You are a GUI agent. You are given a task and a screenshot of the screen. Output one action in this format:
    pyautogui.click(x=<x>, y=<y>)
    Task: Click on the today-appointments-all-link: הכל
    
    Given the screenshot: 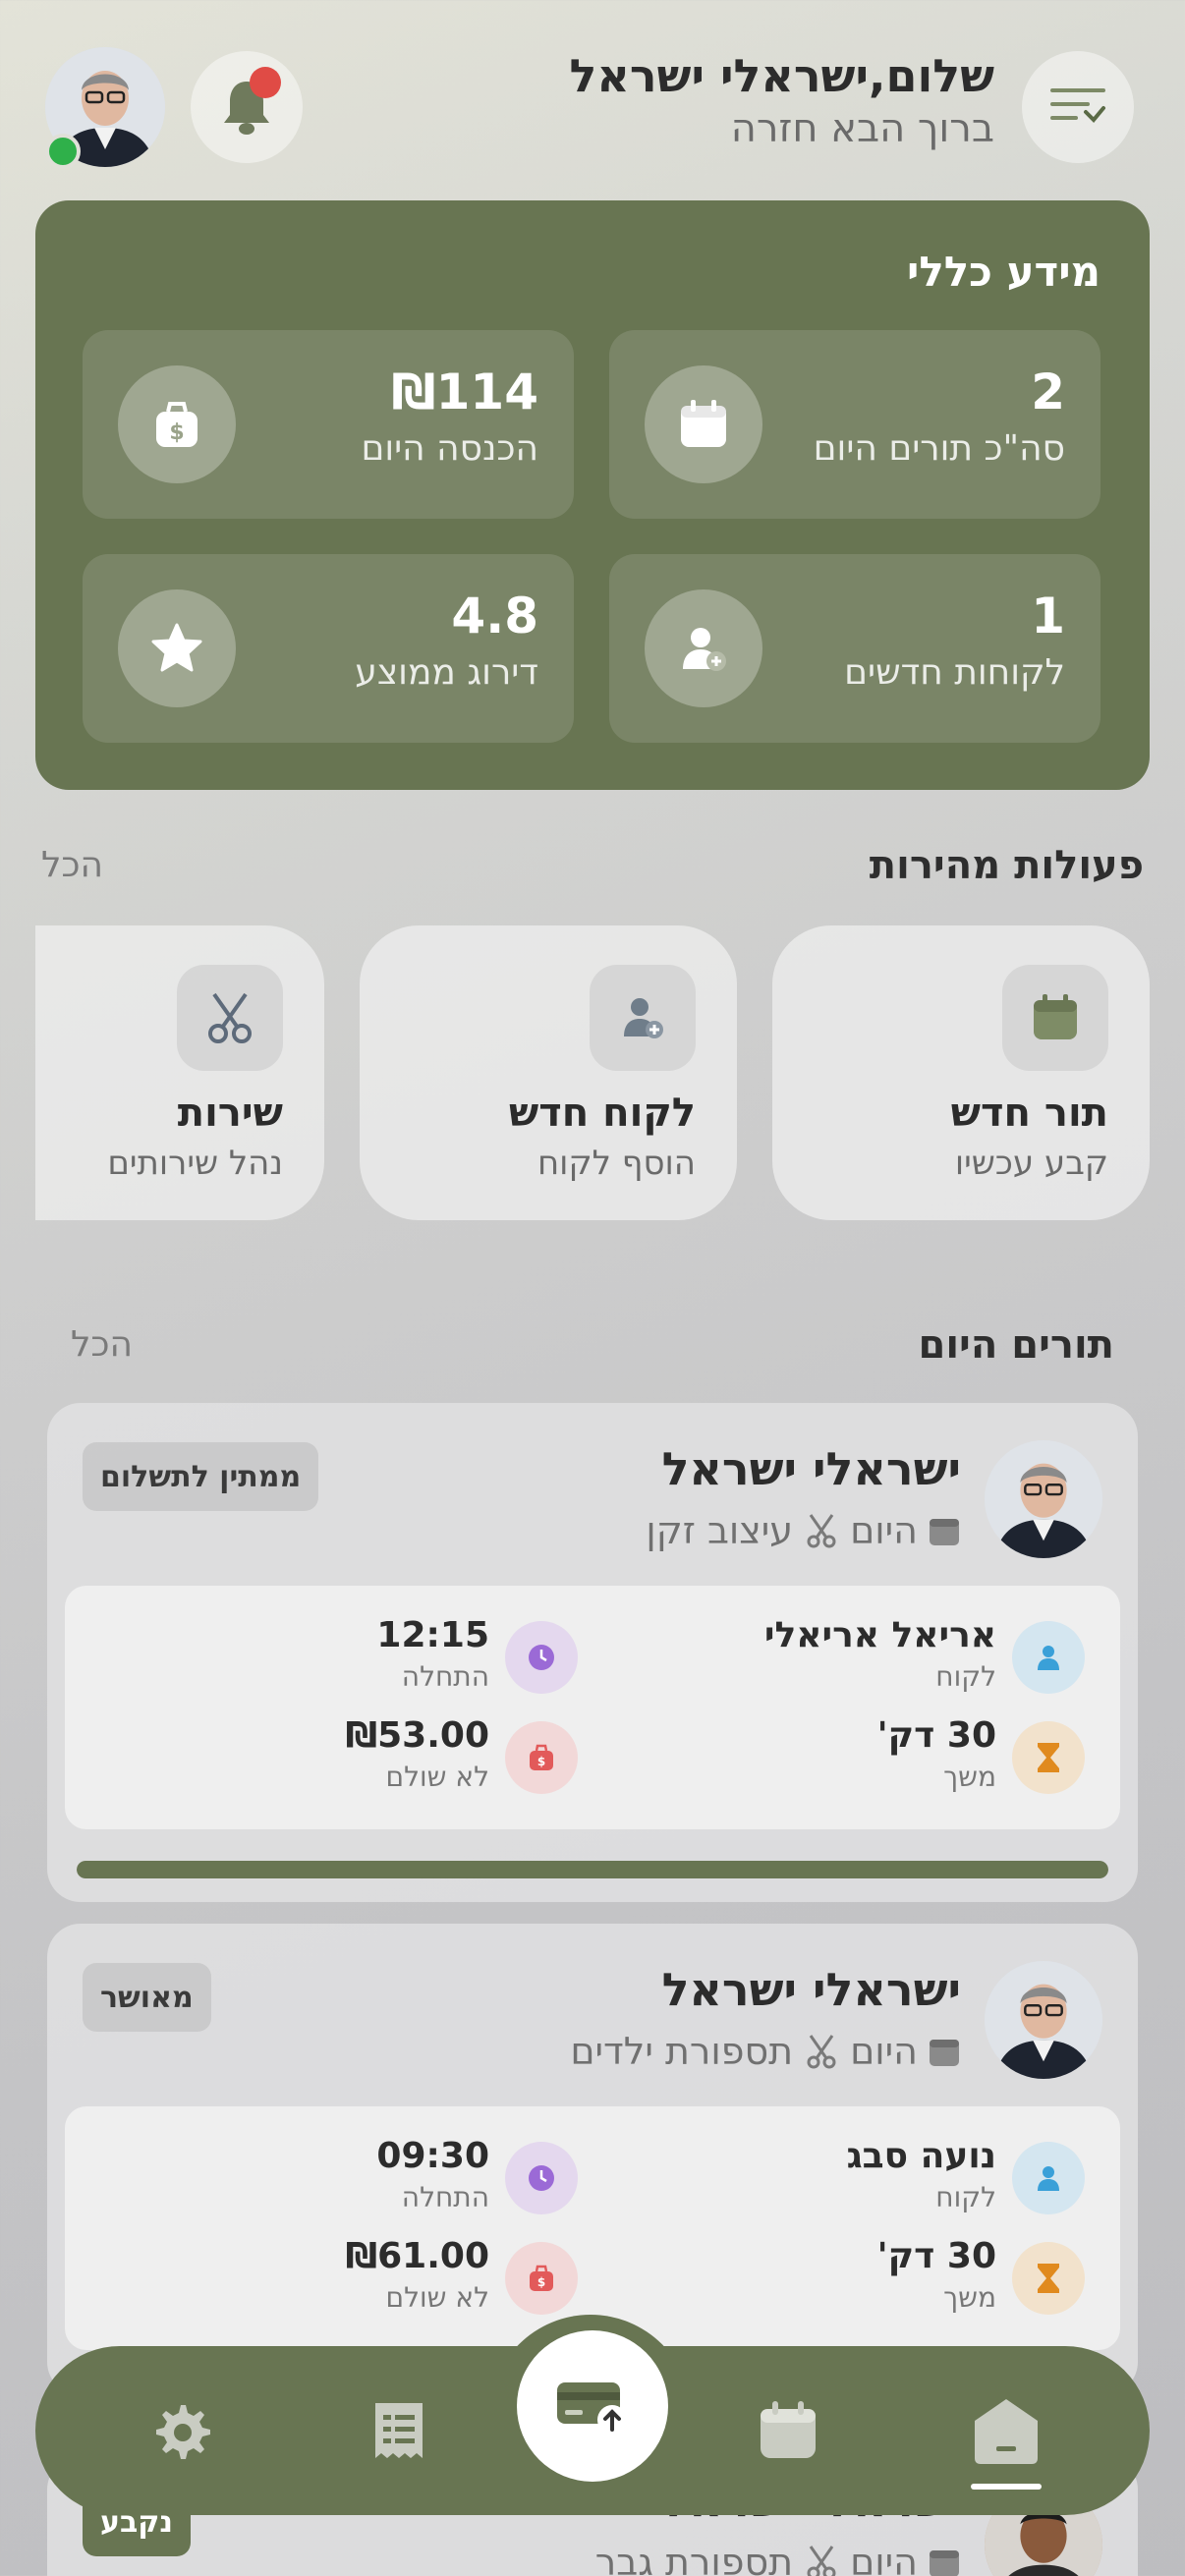 What is the action you would take?
    pyautogui.click(x=102, y=1344)
    